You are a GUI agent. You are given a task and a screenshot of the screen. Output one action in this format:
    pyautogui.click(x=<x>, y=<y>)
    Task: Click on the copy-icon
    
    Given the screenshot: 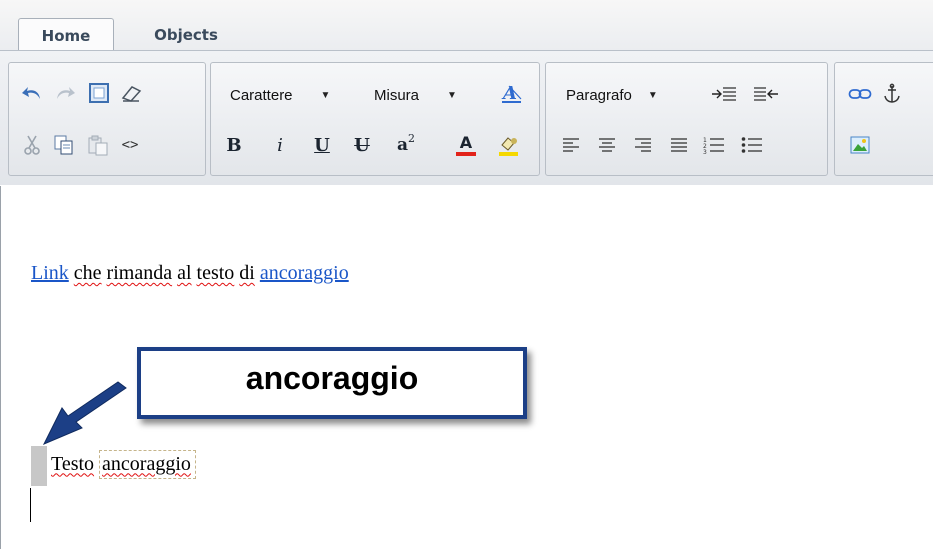 What is the action you would take?
    pyautogui.click(x=64, y=145)
    